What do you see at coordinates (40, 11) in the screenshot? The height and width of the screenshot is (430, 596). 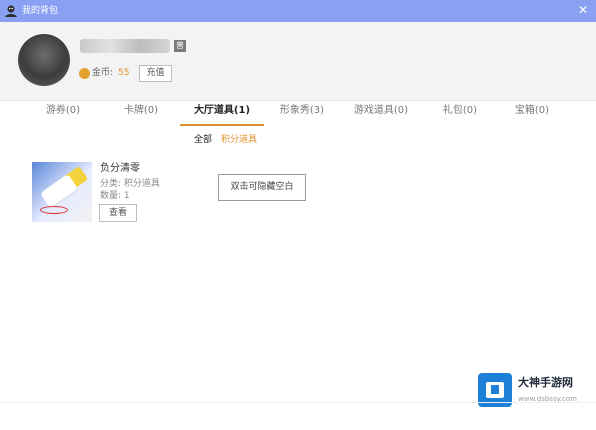 I see `window-title: 我的背包` at bounding box center [40, 11].